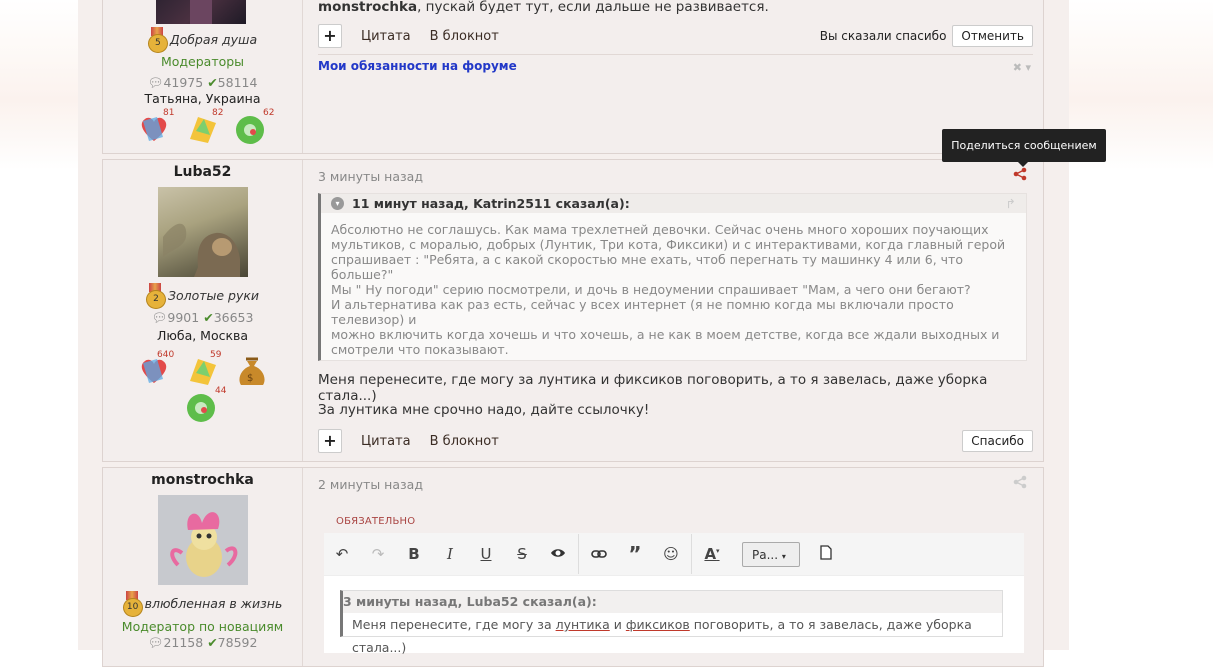  I want to click on message-count: 41975, so click(183, 82).